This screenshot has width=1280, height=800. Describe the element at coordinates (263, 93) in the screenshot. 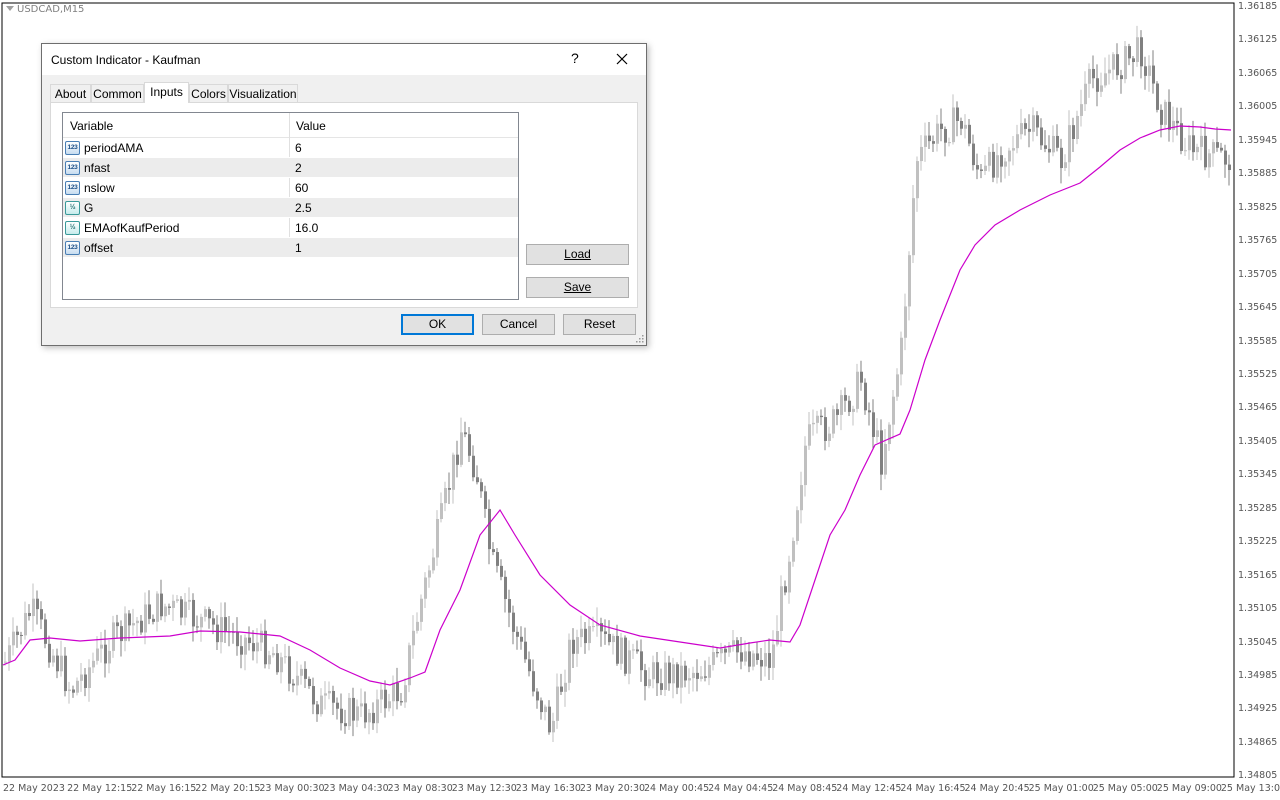

I see `tab-visualization: Visualization` at that location.